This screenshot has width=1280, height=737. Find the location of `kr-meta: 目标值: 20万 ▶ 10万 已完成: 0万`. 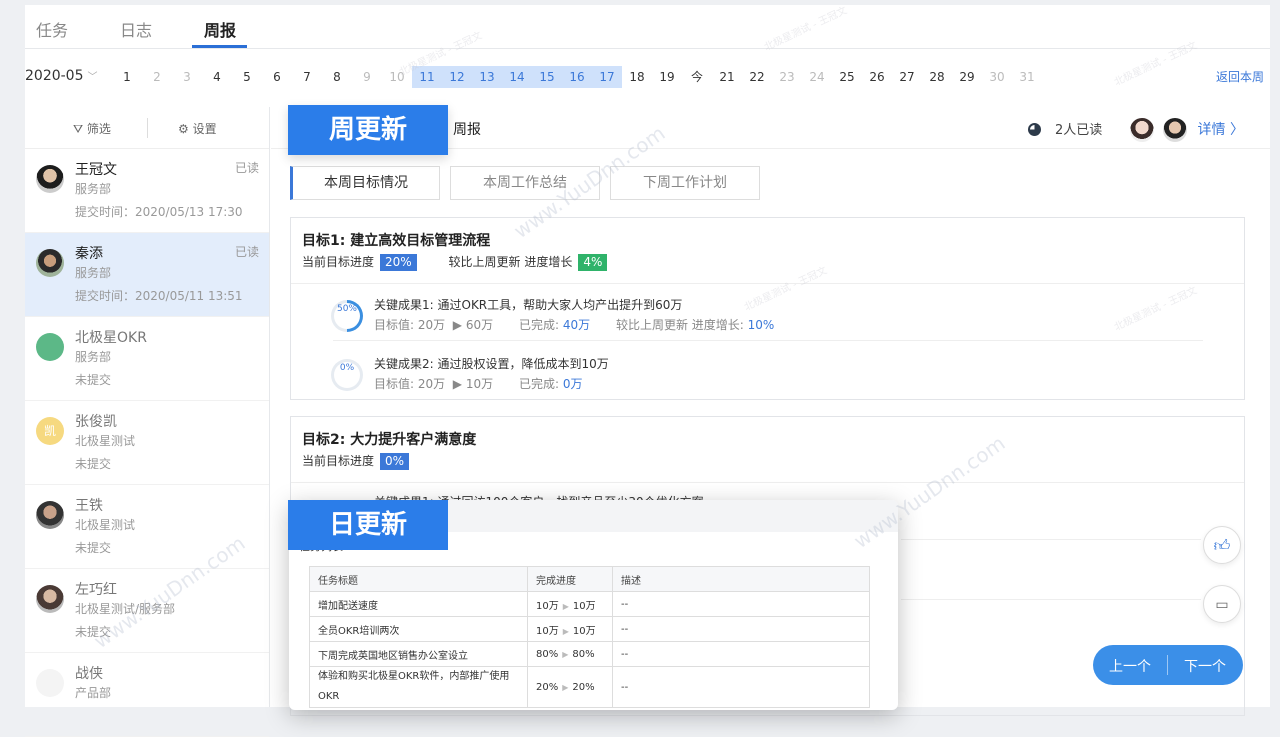

kr-meta: 目标值: 20万 ▶ 10万 已完成: 0万 is located at coordinates (478, 383).